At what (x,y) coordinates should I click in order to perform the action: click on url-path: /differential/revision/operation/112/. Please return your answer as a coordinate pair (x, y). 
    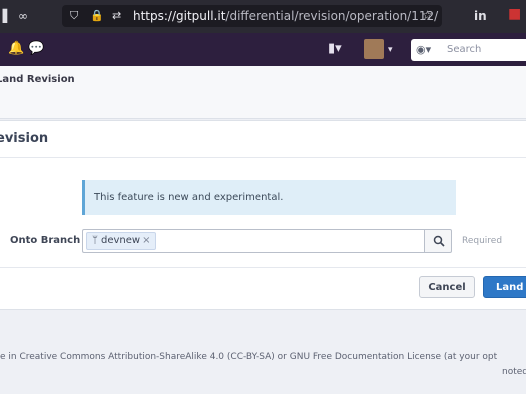
    Looking at the image, I should click on (332, 16).